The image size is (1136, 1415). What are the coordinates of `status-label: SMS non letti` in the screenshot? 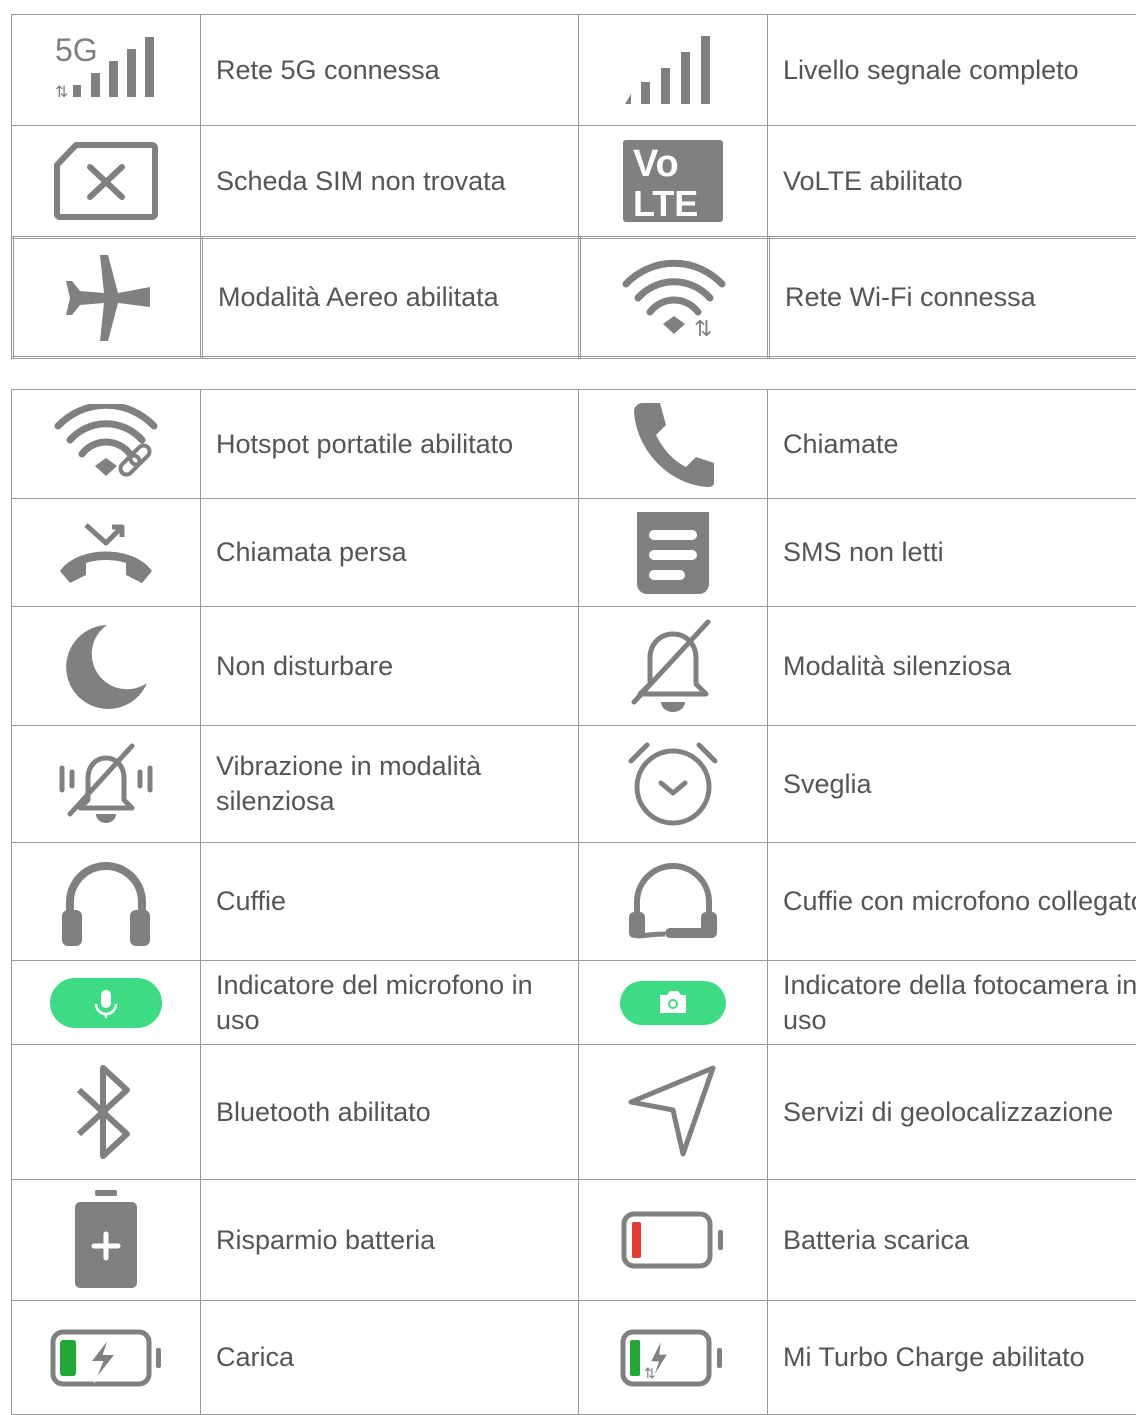 It's located at (952, 553).